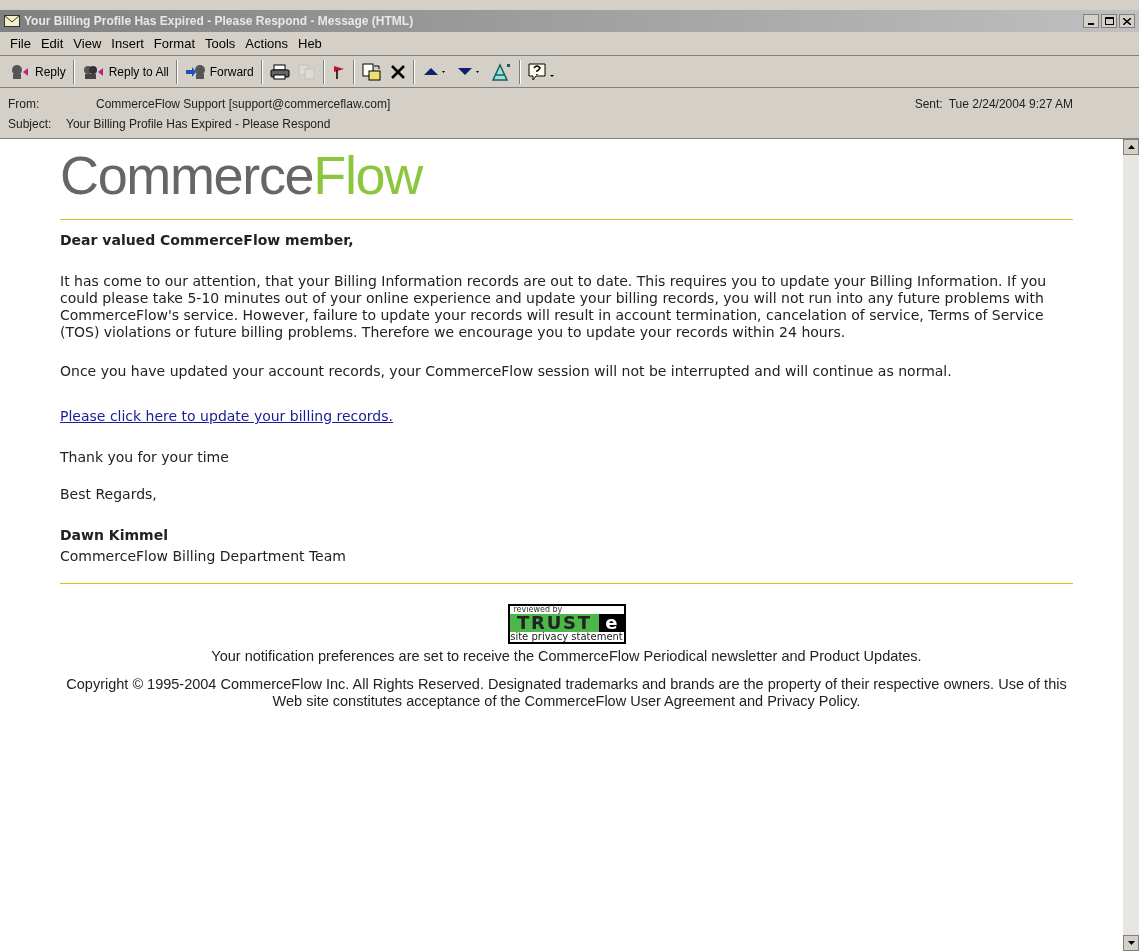 Image resolution: width=1139 pixels, height=951 pixels. What do you see at coordinates (220, 43) in the screenshot?
I see `menu-item: Tools` at bounding box center [220, 43].